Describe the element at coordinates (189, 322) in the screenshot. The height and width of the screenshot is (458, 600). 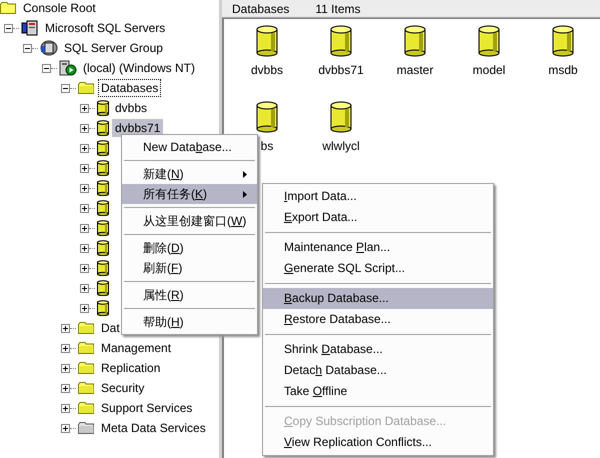
I see `menu-item: 帮助(H)` at that location.